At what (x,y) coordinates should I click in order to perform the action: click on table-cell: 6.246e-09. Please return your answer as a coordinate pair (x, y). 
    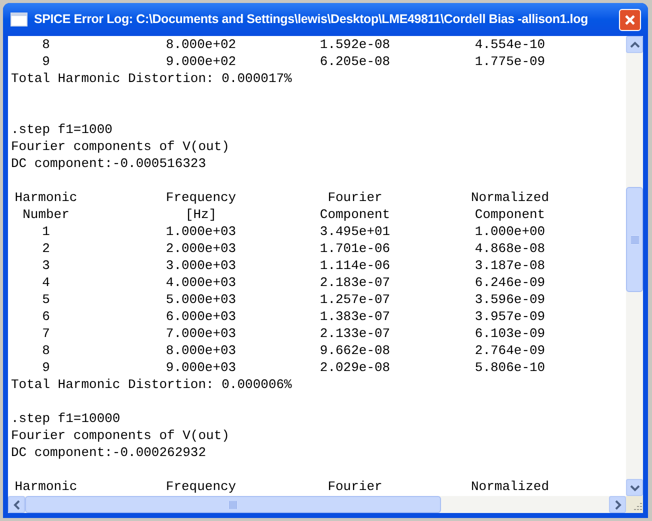
    Looking at the image, I should click on (510, 282).